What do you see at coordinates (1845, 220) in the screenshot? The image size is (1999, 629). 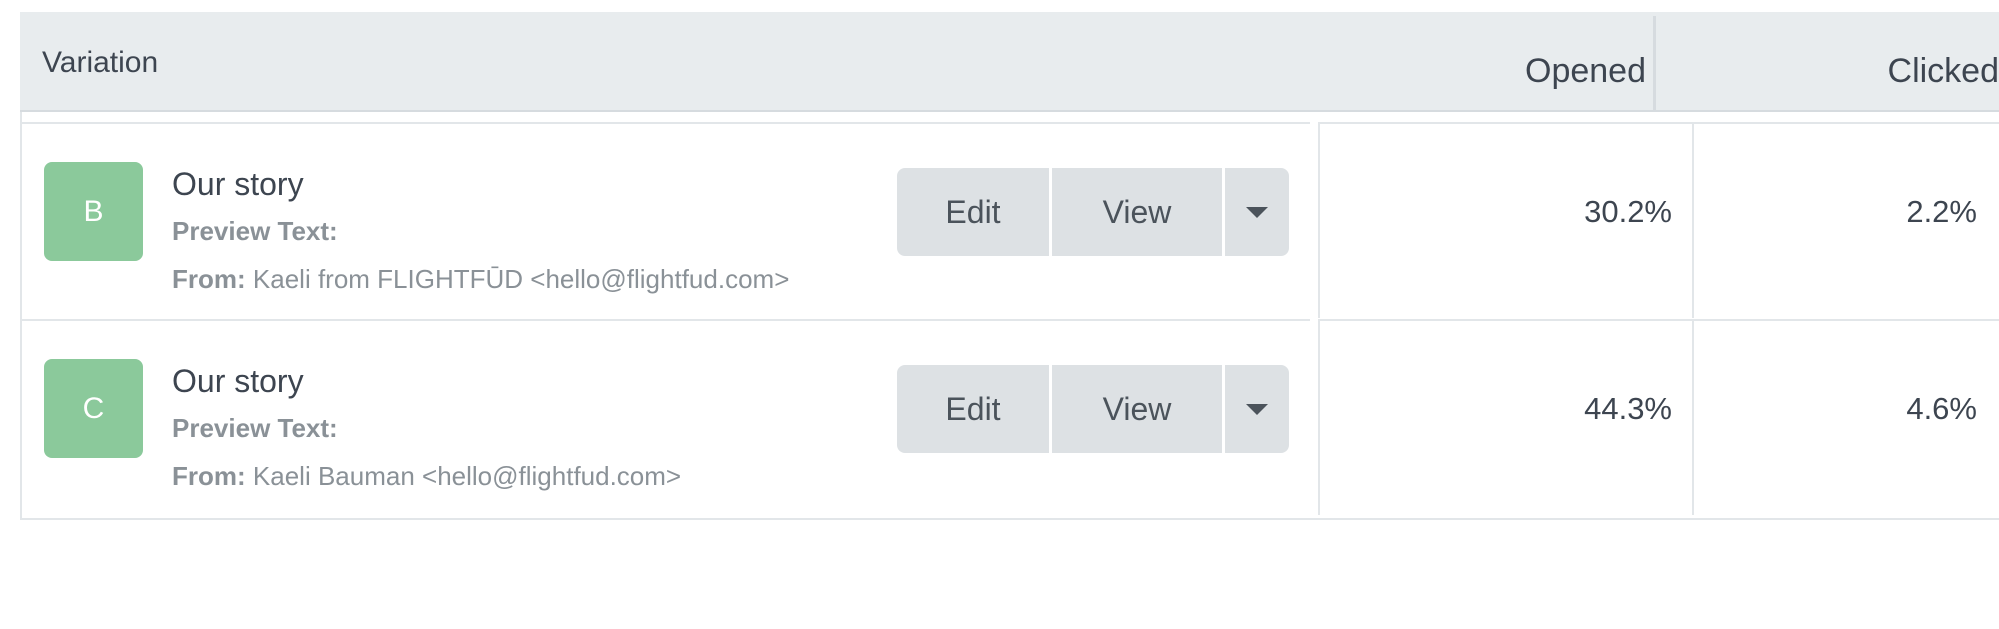 I see `clicked-cell: 2.2%` at bounding box center [1845, 220].